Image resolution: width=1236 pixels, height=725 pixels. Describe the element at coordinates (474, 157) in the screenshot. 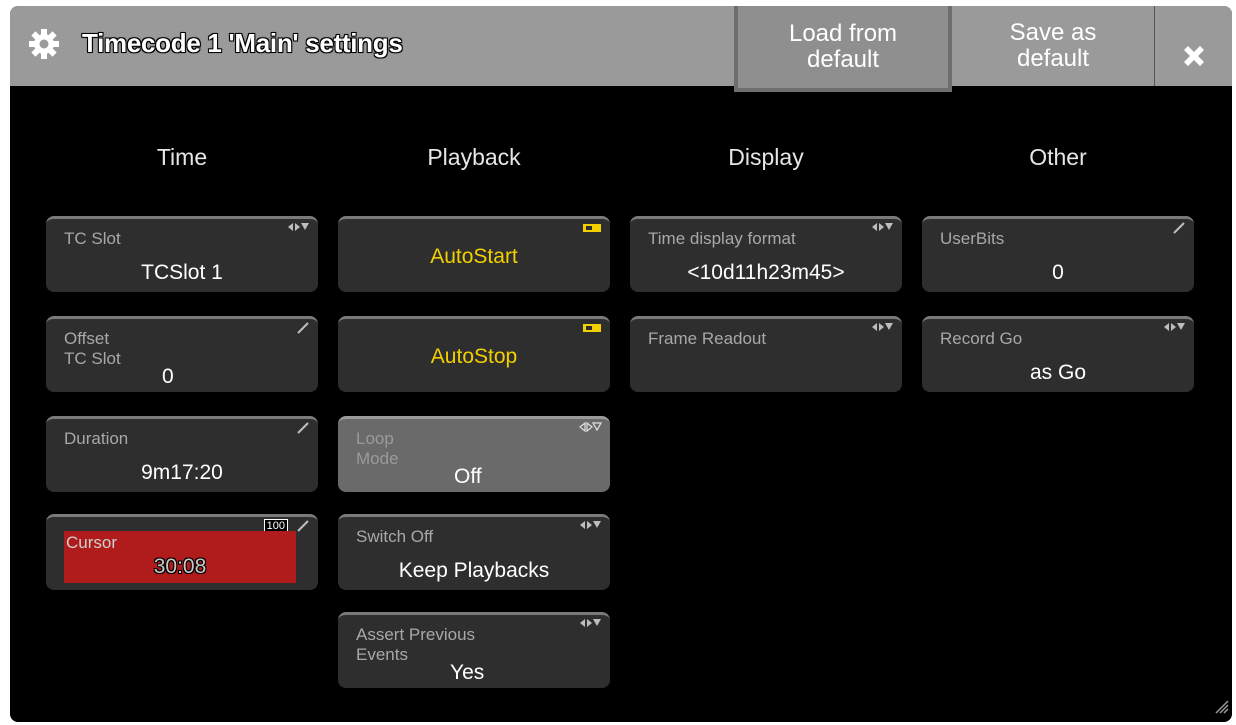

I see `column-header-playback: Playback` at that location.